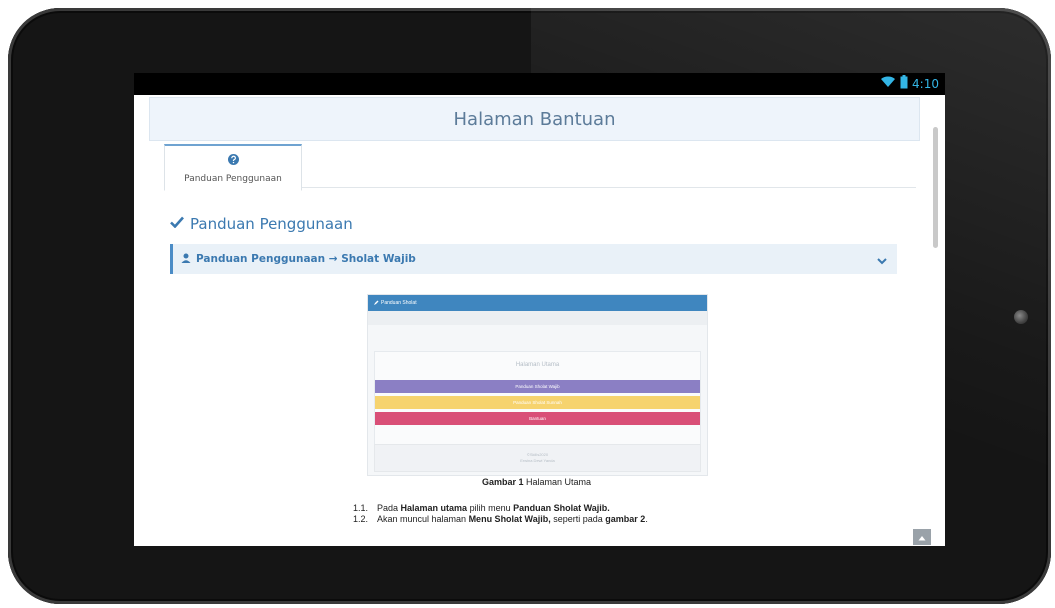 Image resolution: width=1055 pixels, height=608 pixels. What do you see at coordinates (186, 259) in the screenshot?
I see `user-icon` at bounding box center [186, 259].